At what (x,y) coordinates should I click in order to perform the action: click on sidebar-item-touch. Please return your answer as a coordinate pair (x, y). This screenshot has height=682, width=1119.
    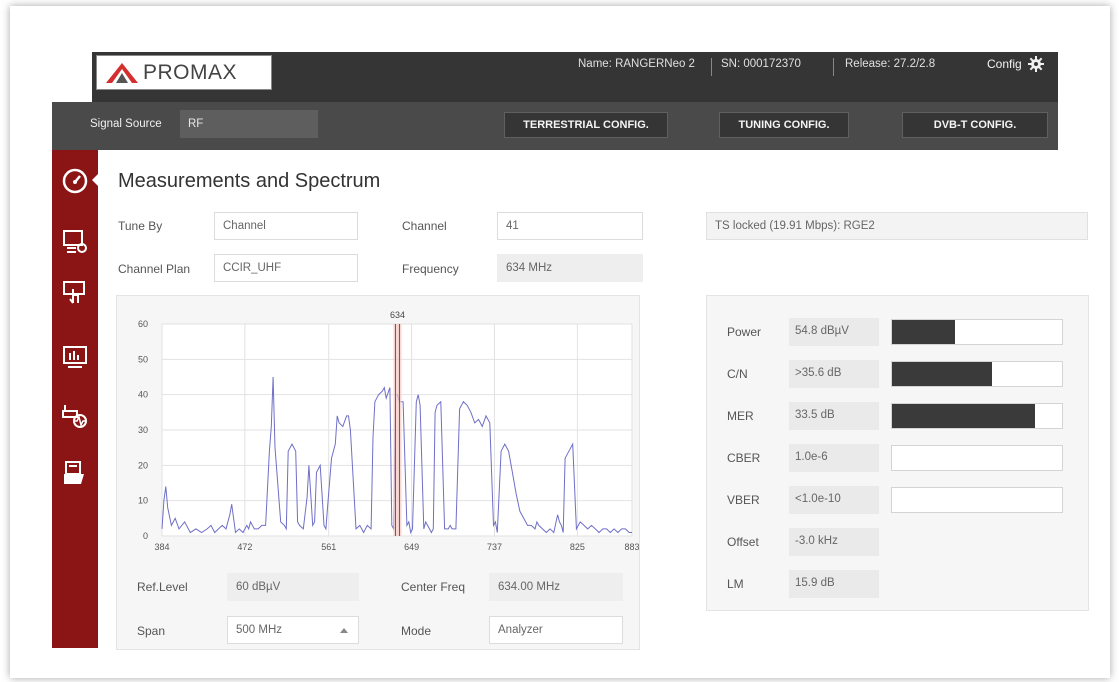
    Looking at the image, I should click on (75, 293).